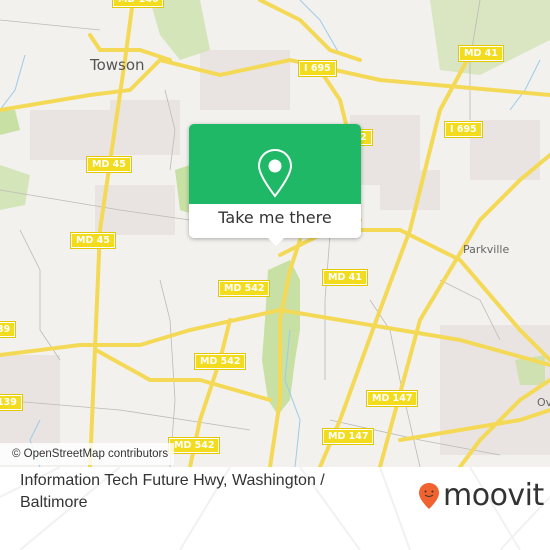 This screenshot has height=550, width=550. What do you see at coordinates (117, 65) in the screenshot?
I see `place-label: Towson` at bounding box center [117, 65].